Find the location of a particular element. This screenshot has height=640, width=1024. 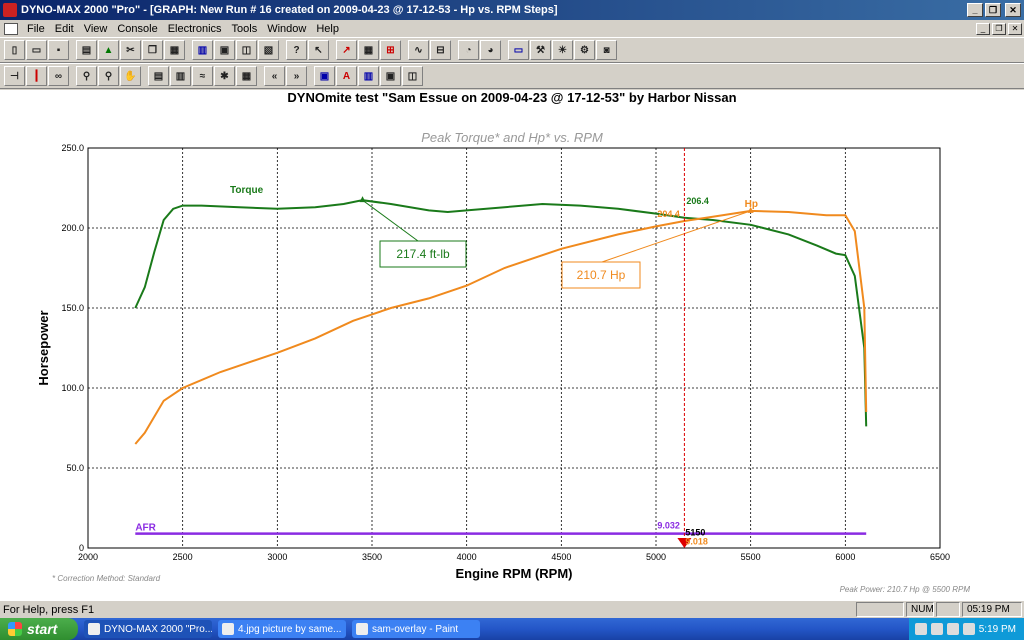

menu-electronics: Electronics is located at coordinates (195, 29).